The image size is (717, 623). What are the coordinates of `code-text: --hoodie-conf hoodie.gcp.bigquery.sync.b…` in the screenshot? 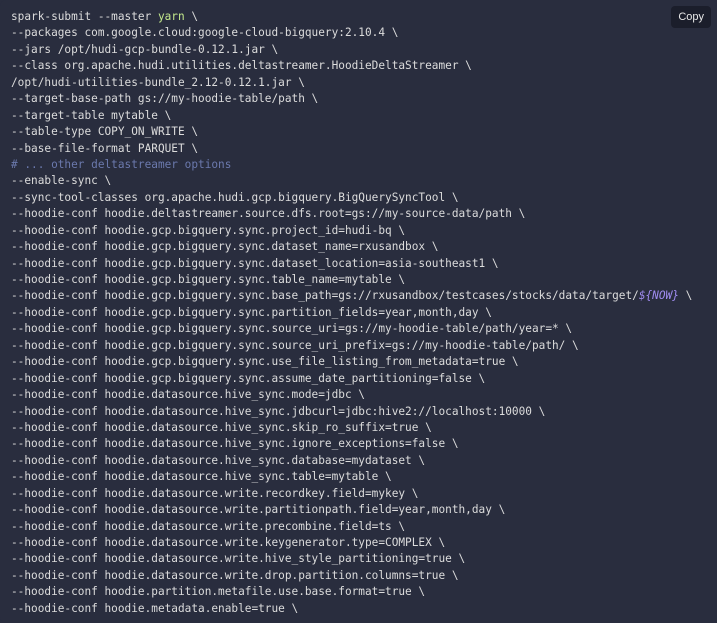 It's located at (325, 296).